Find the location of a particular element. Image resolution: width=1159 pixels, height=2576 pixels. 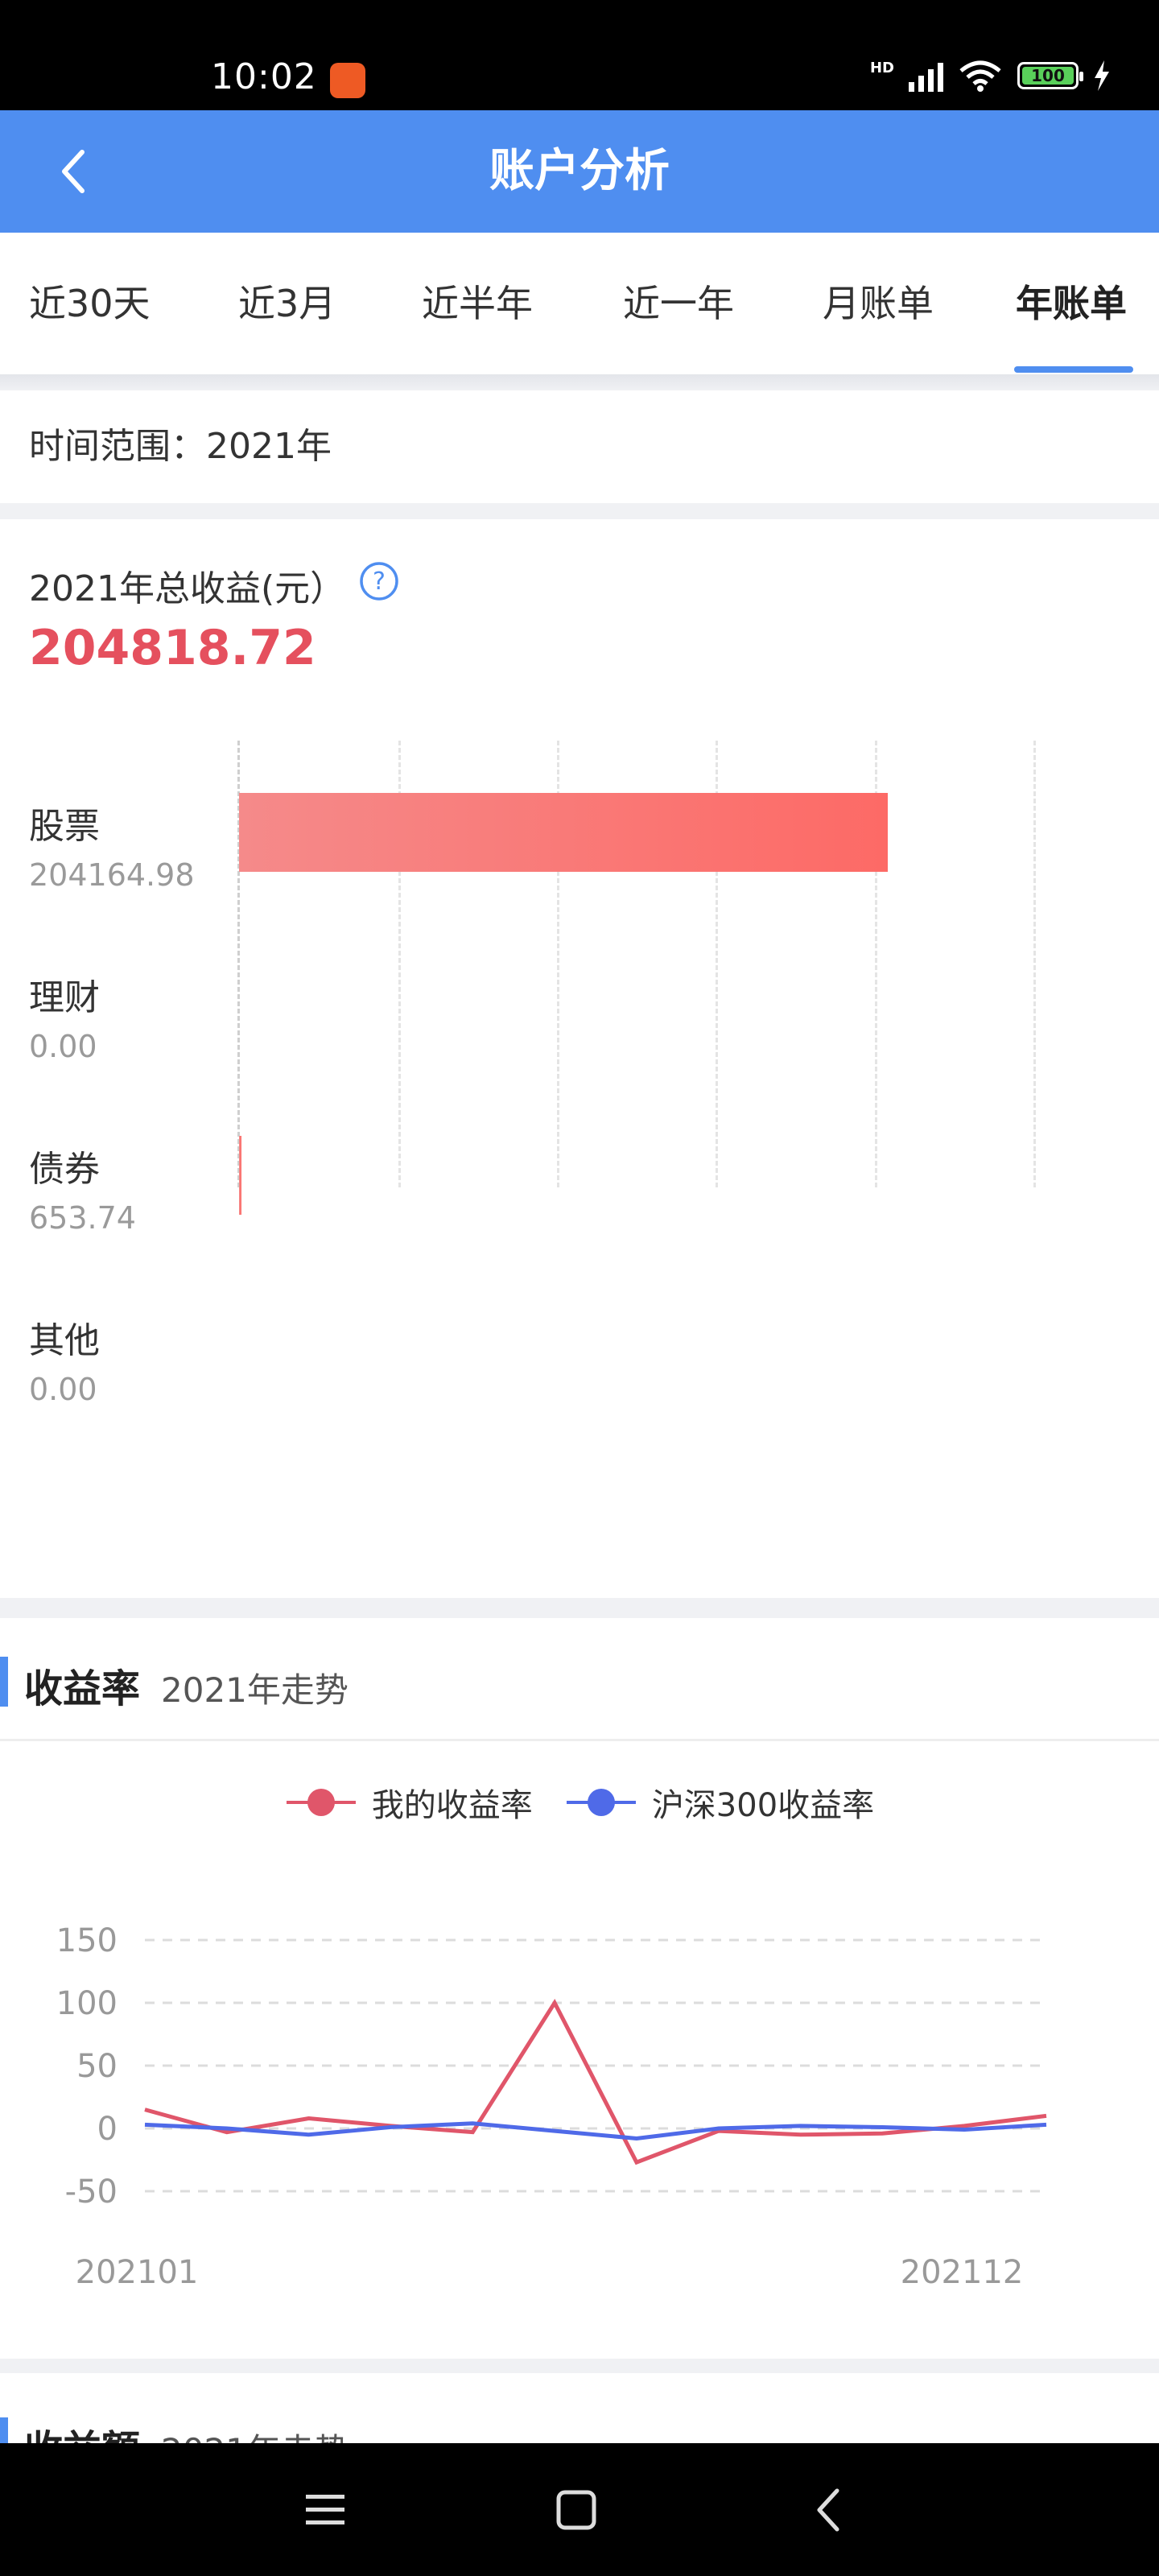

help-icon: ? is located at coordinates (379, 581).